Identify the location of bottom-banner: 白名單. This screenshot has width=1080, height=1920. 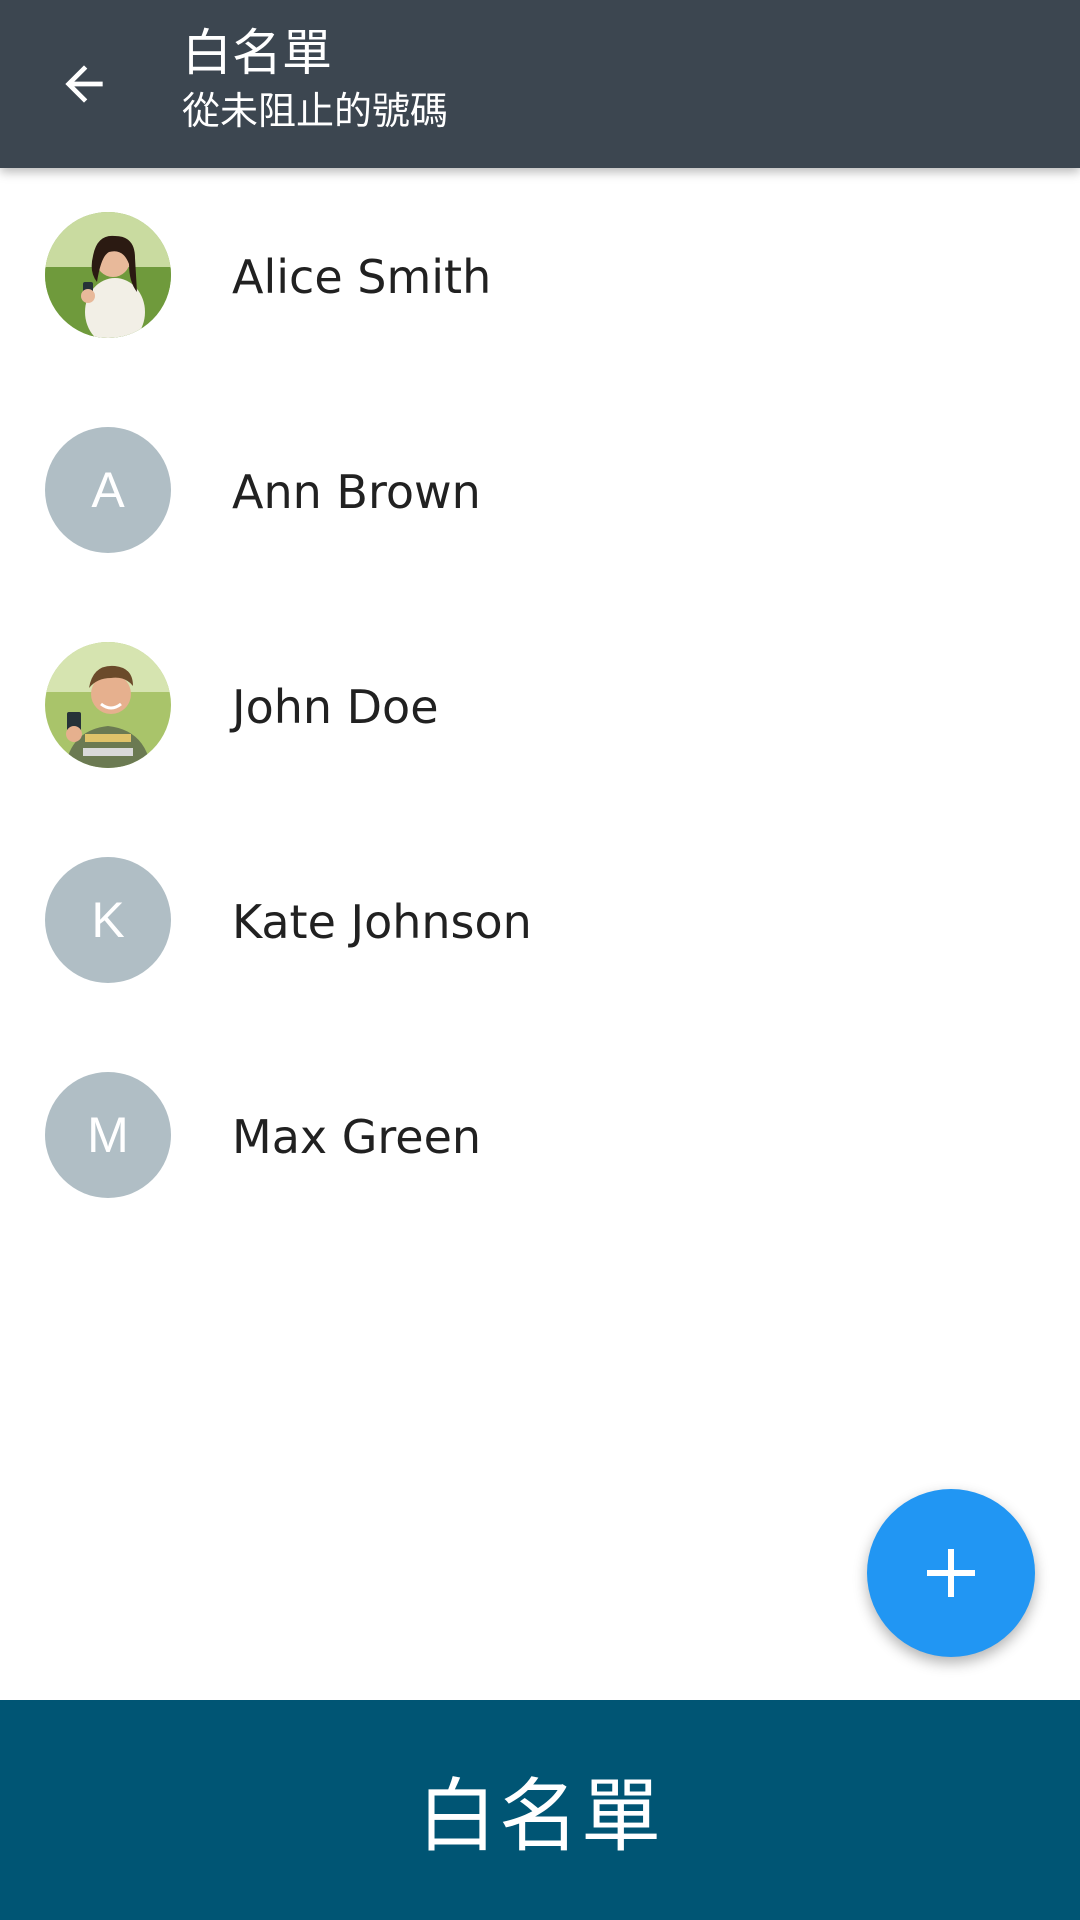
(540, 1810).